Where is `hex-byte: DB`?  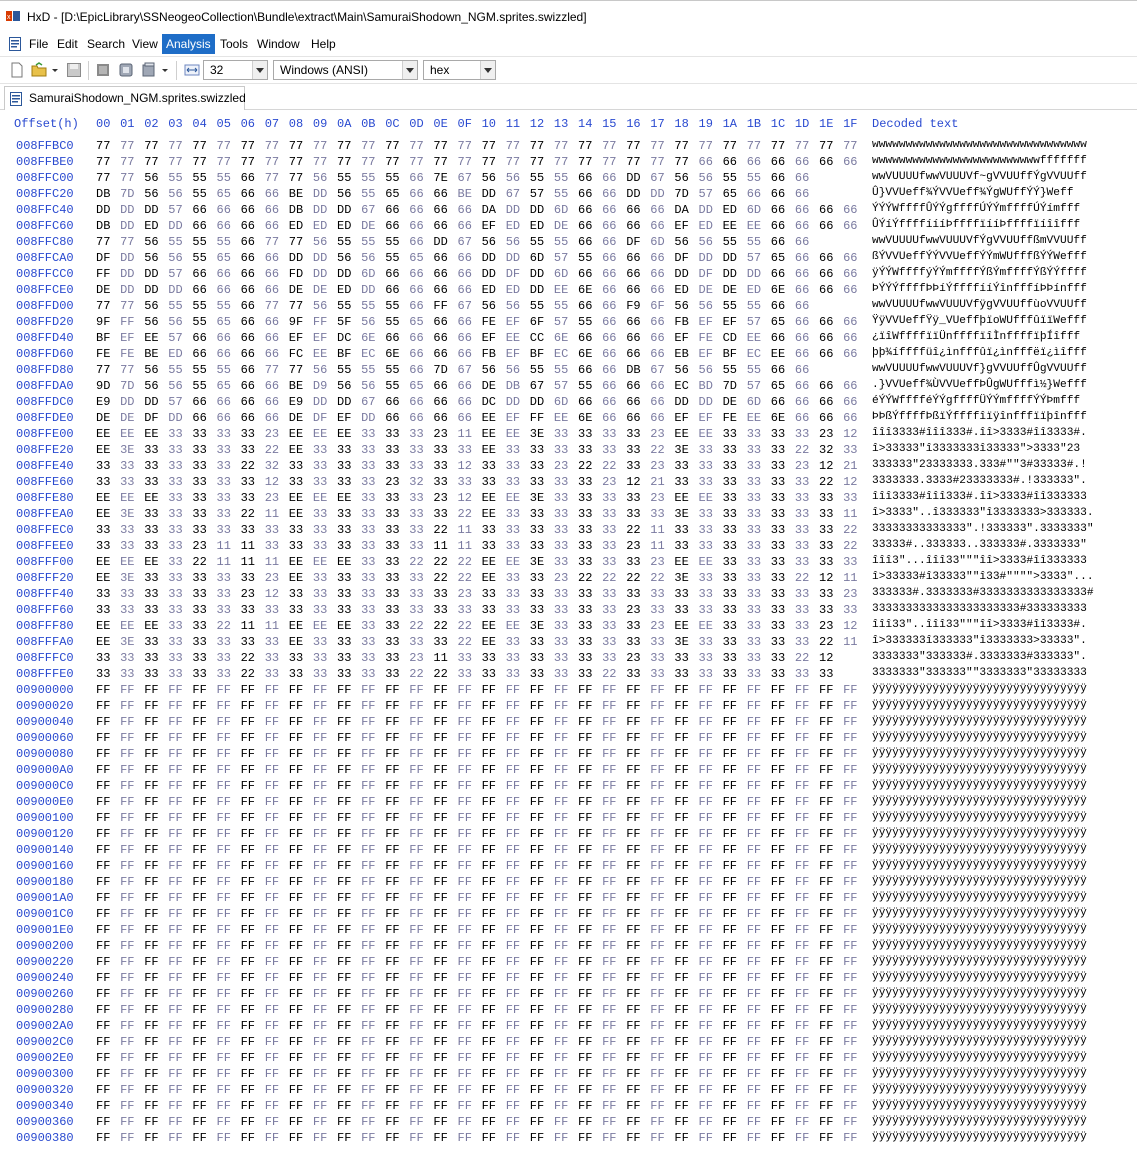 hex-byte: DB is located at coordinates (296, 210).